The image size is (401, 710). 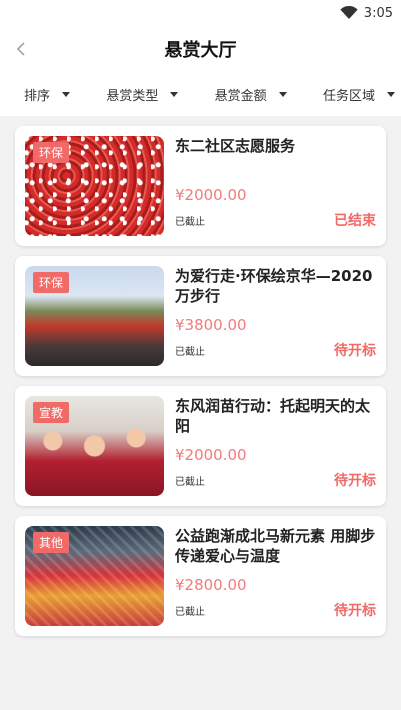 I want to click on page-title: 悬赏大厅, so click(x=200, y=50).